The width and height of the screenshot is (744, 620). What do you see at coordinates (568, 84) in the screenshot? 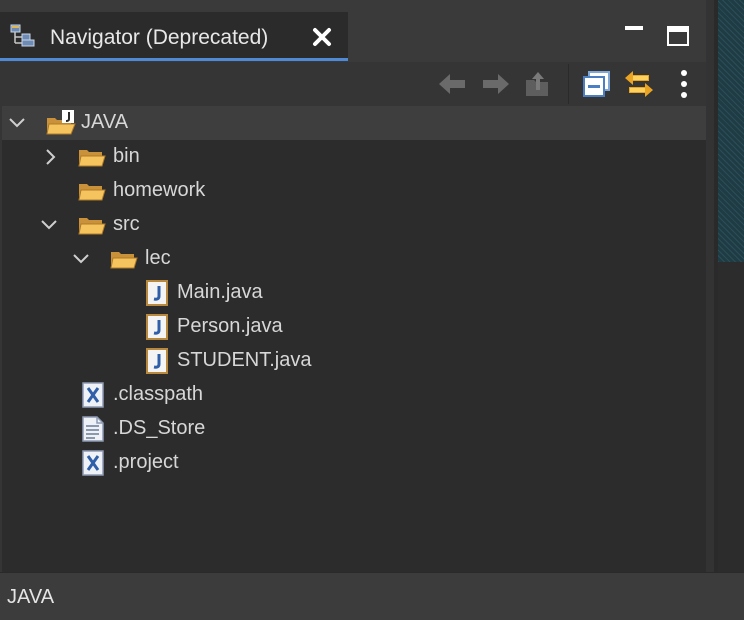
I see `toolbar-separator` at bounding box center [568, 84].